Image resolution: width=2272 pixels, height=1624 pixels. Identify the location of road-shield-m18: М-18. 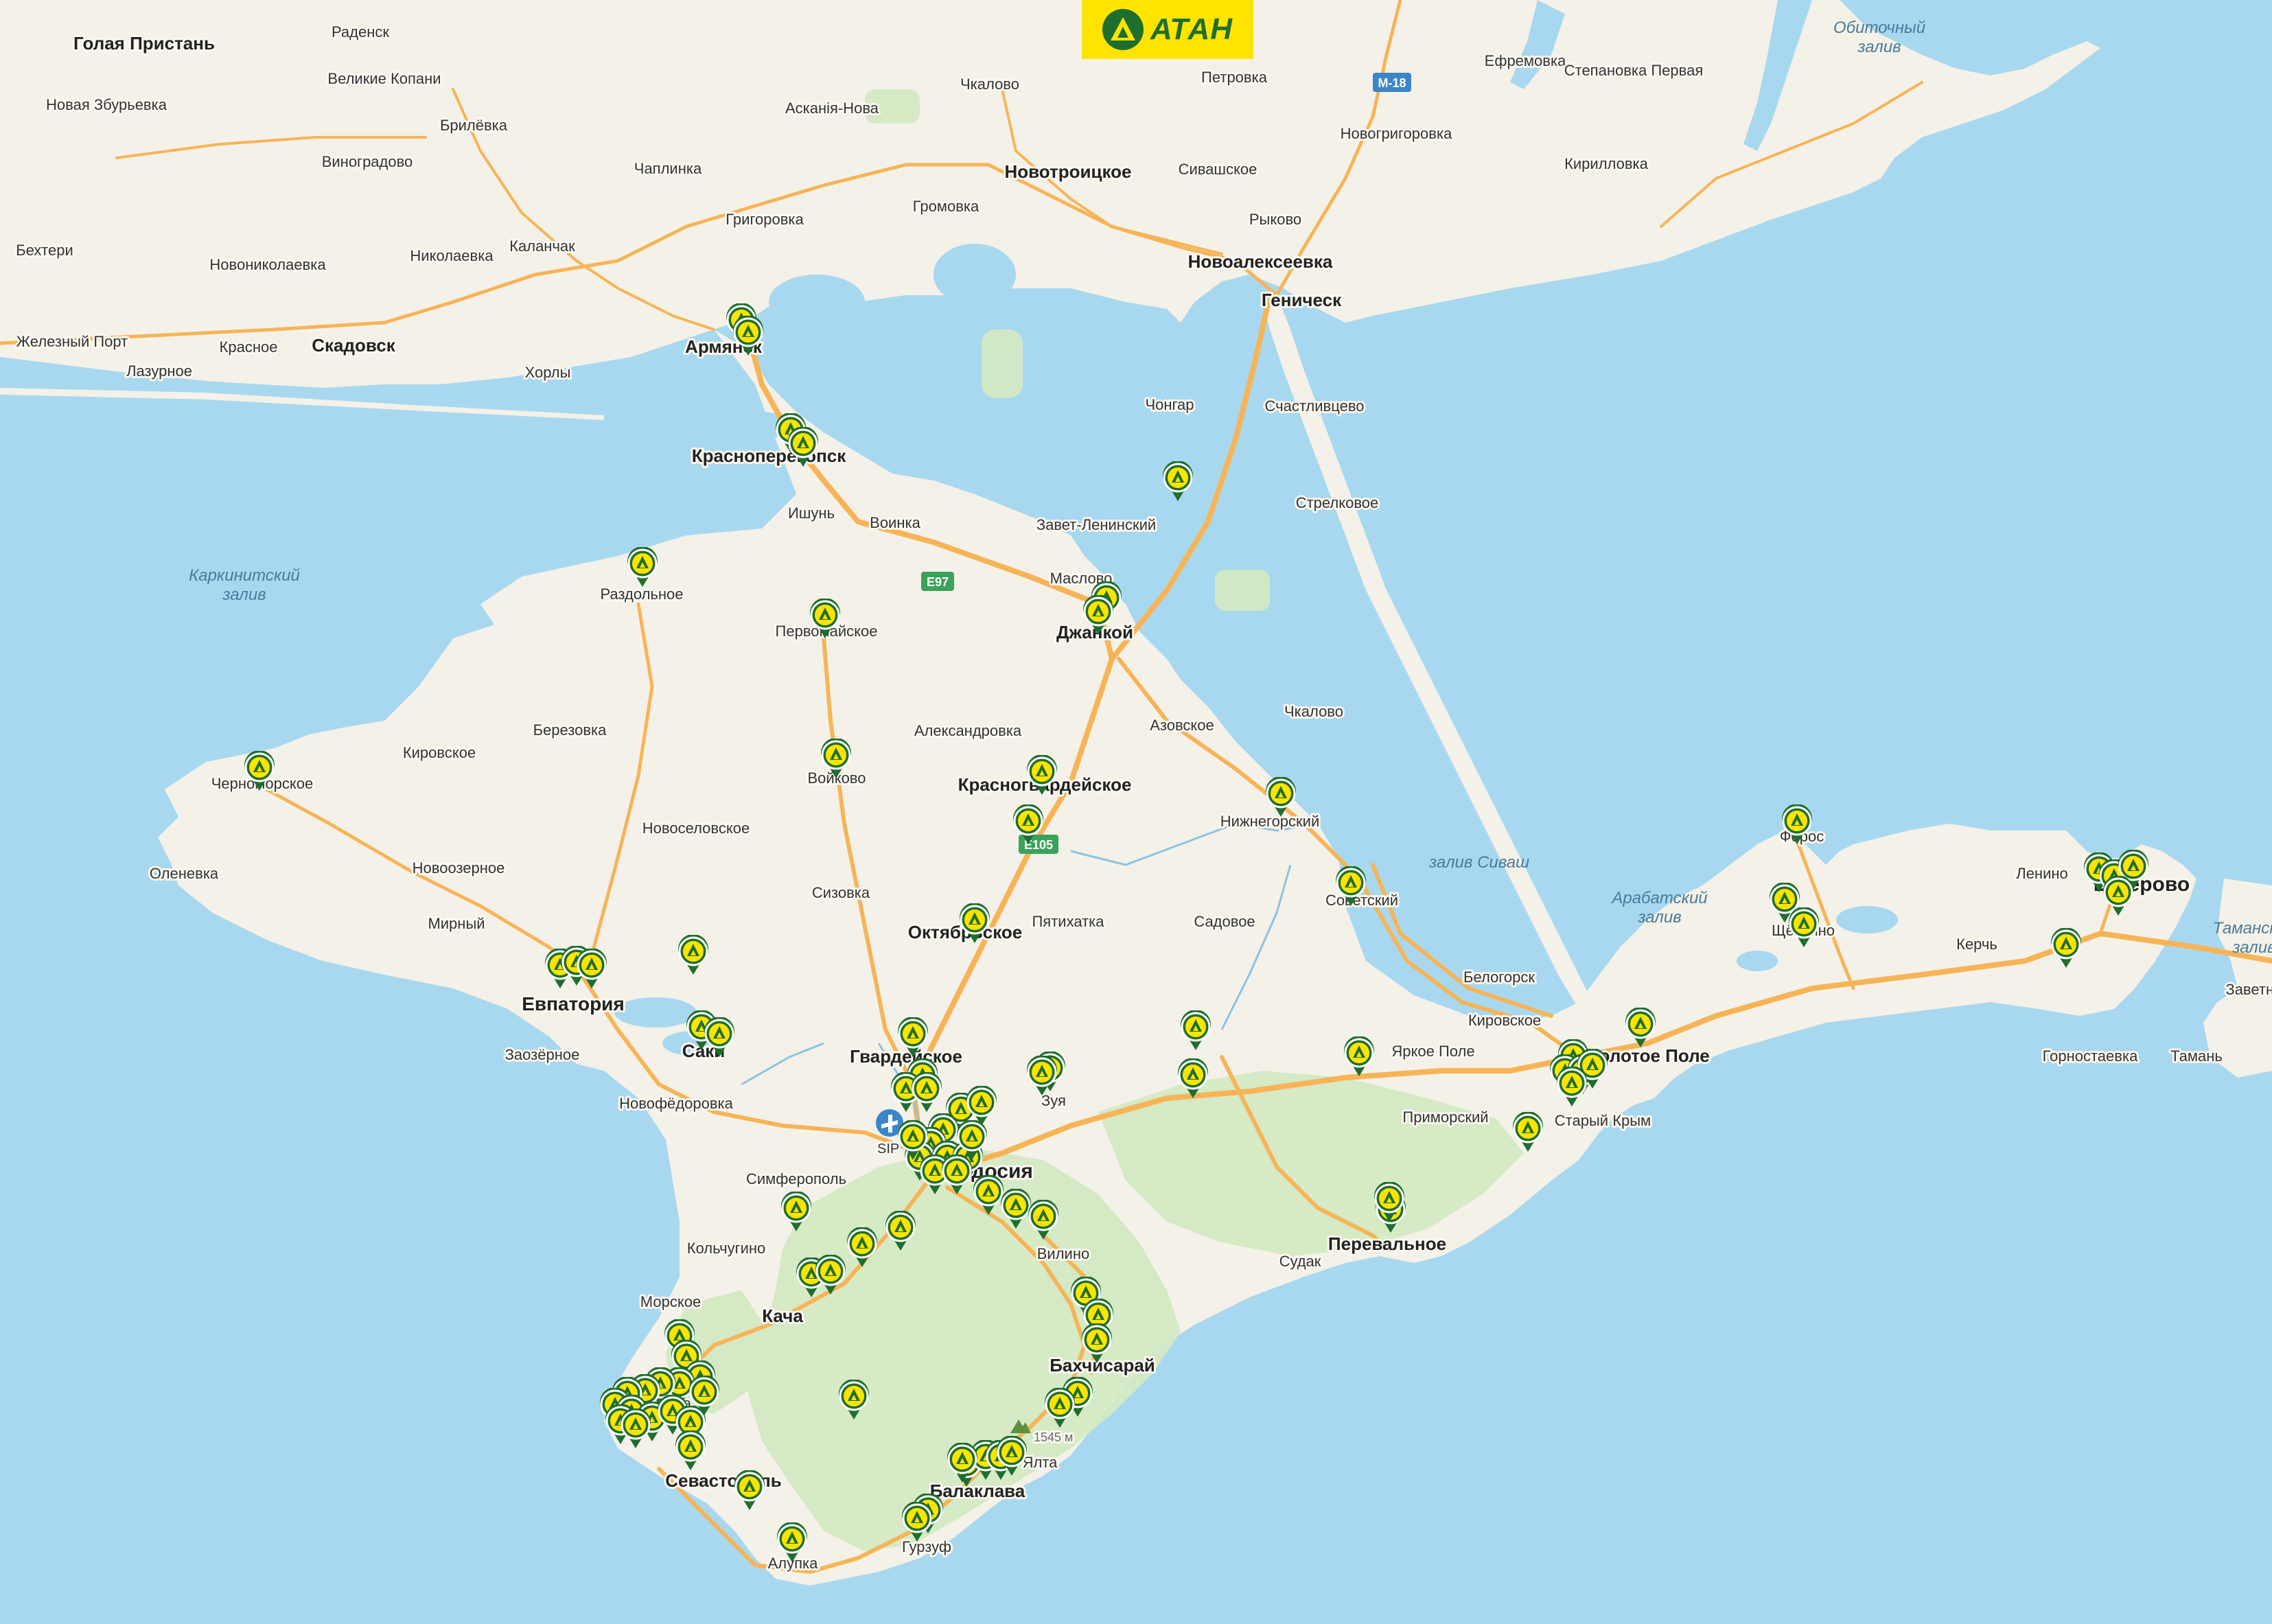
(1392, 82).